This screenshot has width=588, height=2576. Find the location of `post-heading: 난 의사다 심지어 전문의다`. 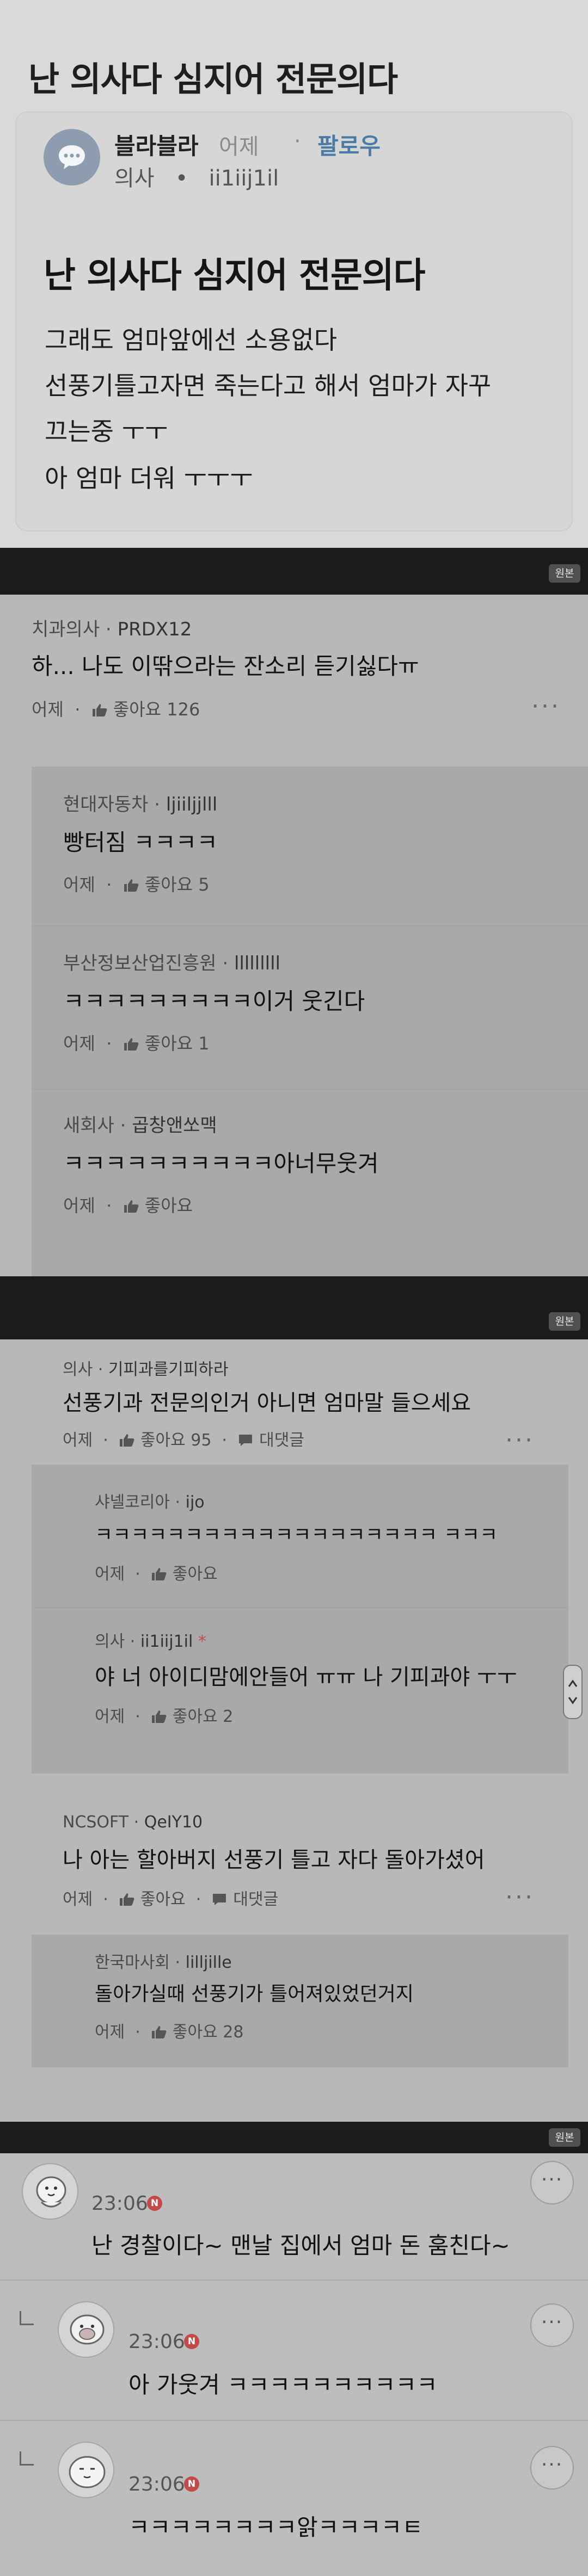

post-heading: 난 의사다 심지어 전문의다 is located at coordinates (235, 276).